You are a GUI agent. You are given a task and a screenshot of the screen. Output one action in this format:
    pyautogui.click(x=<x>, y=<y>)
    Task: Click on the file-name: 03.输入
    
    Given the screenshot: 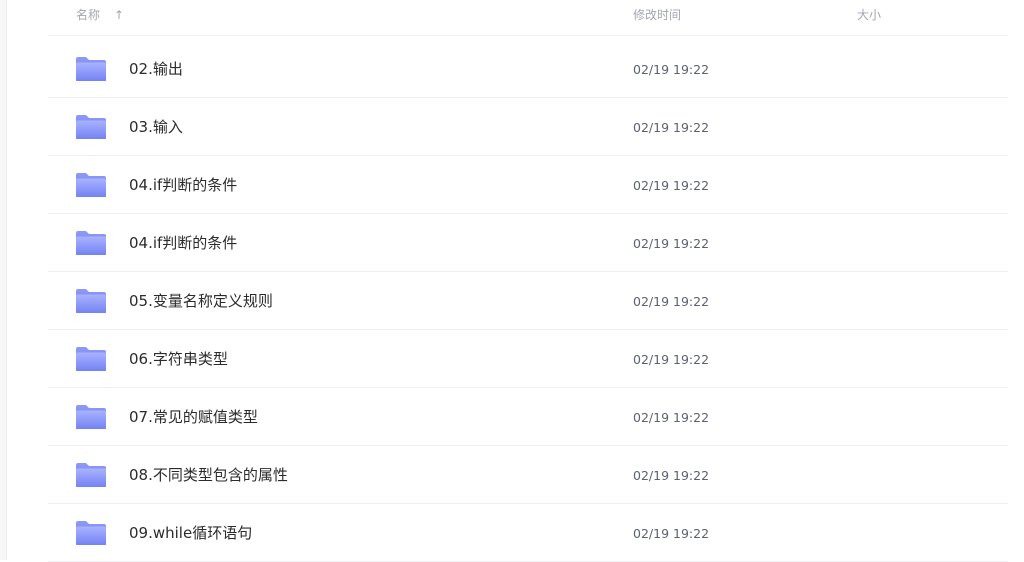 What is the action you would take?
    pyautogui.click(x=156, y=127)
    